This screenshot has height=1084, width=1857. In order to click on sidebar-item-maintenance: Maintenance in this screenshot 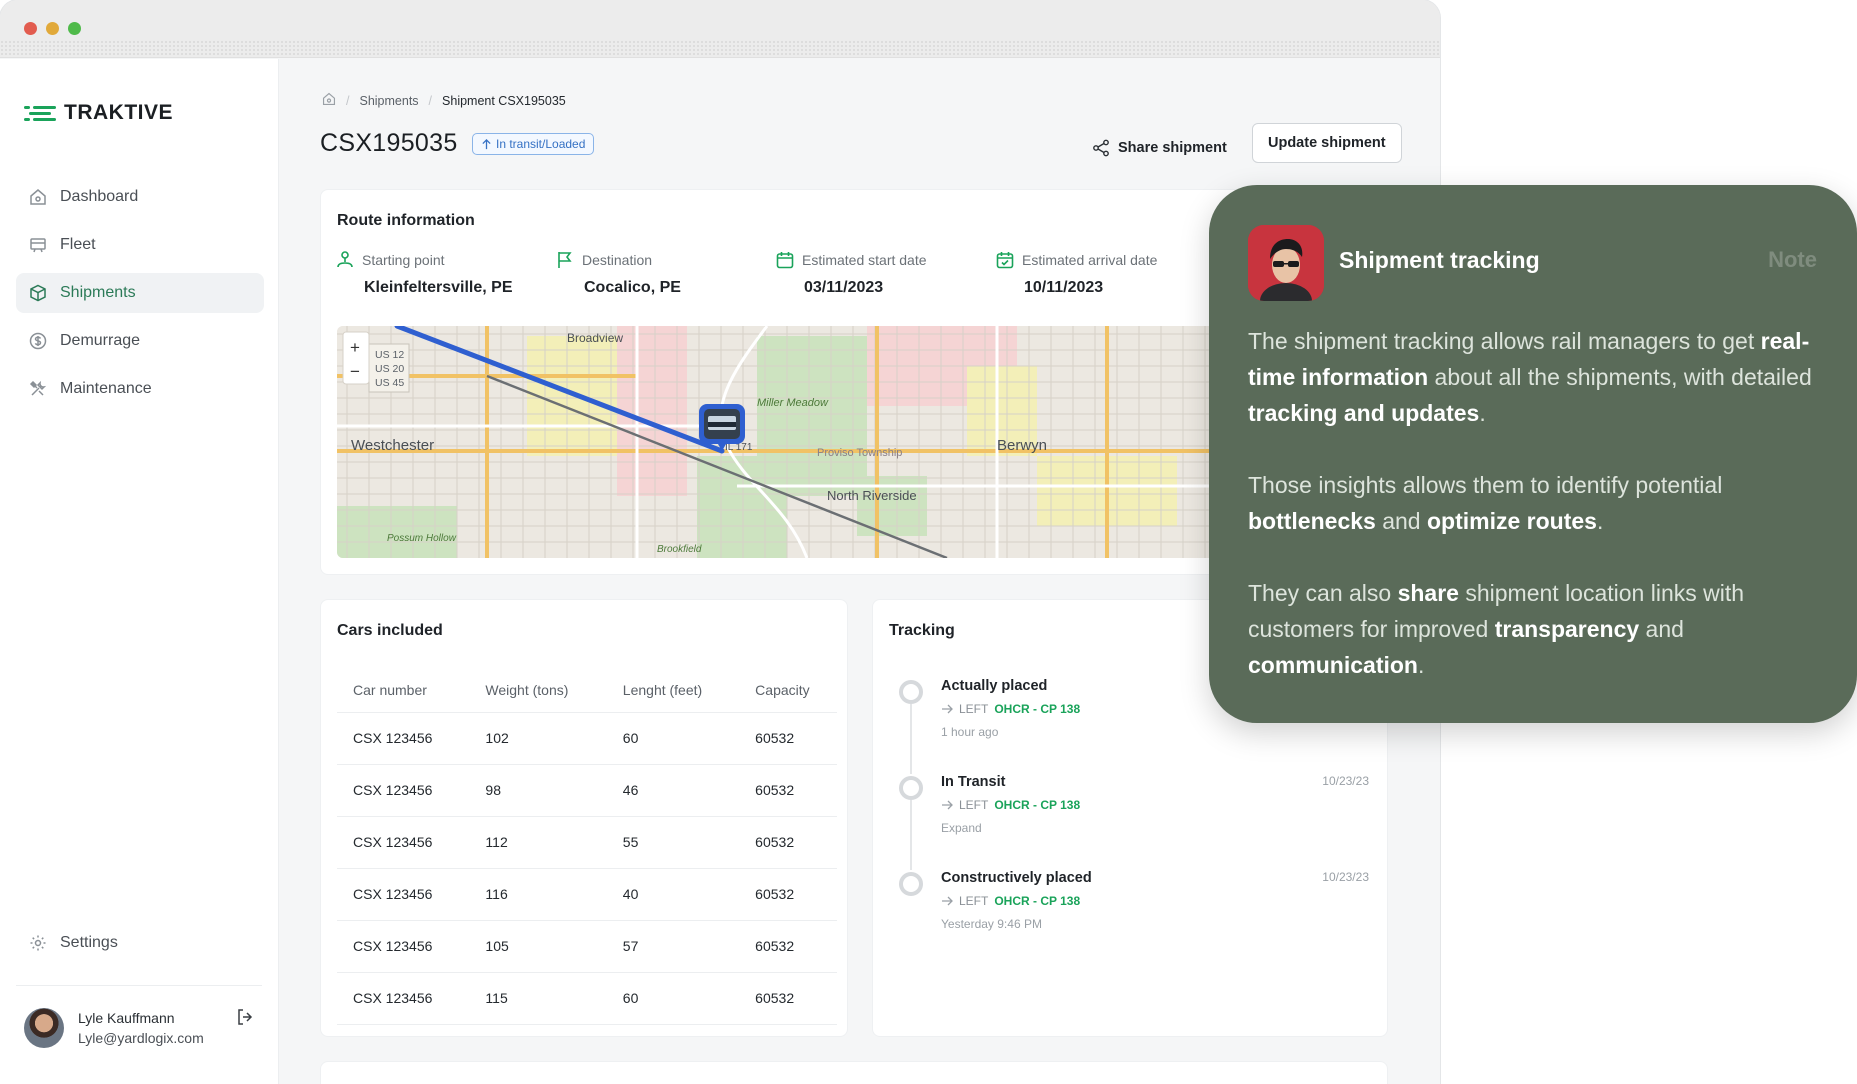, I will do `click(140, 389)`.